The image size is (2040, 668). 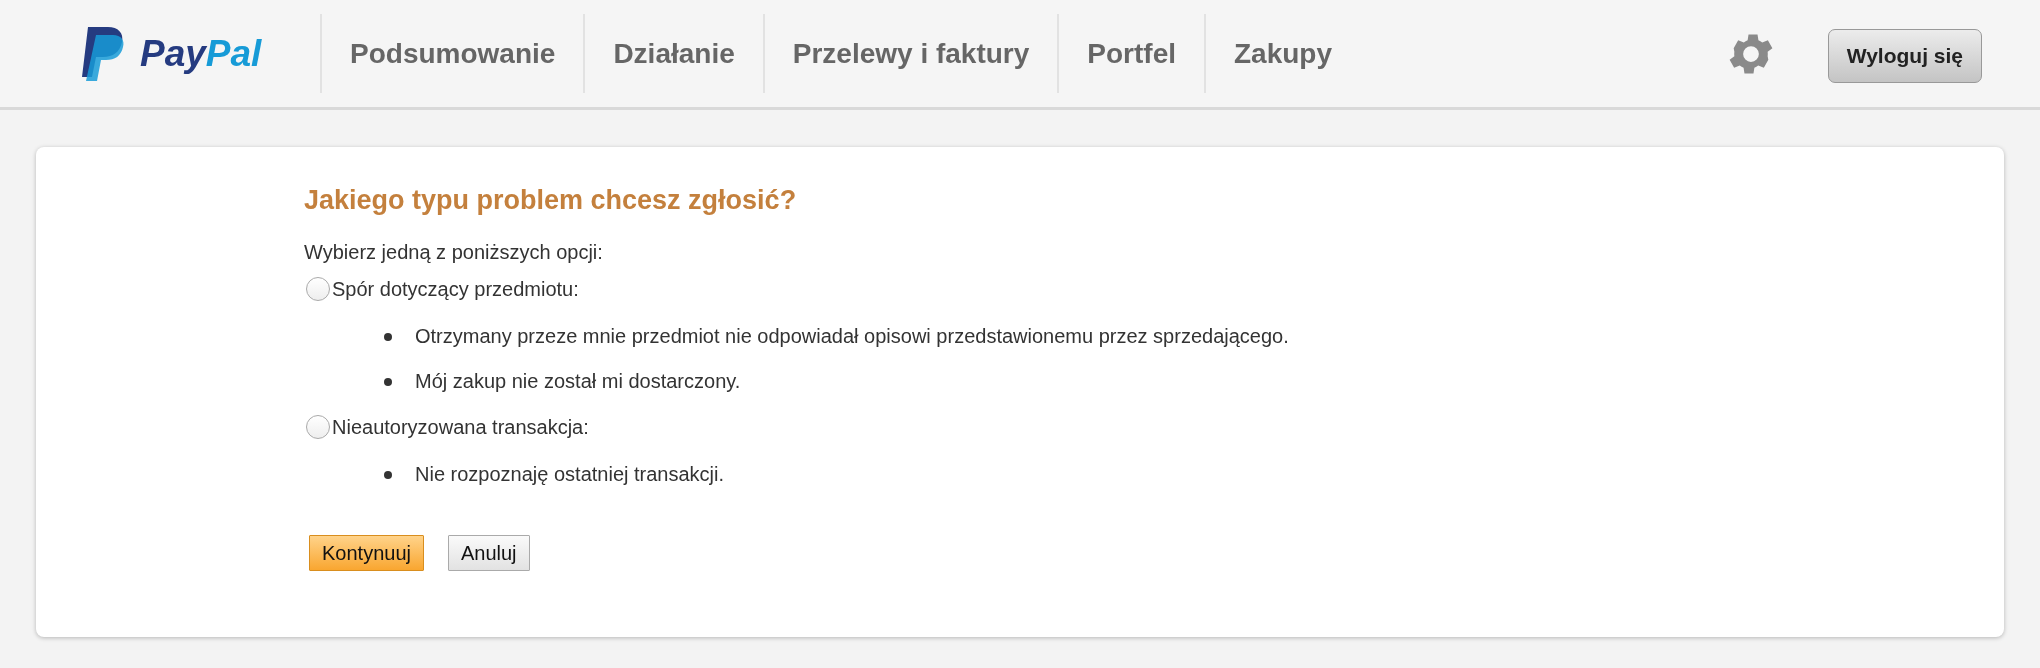 What do you see at coordinates (1130, 53) in the screenshot?
I see `nav-tab: Portfel` at bounding box center [1130, 53].